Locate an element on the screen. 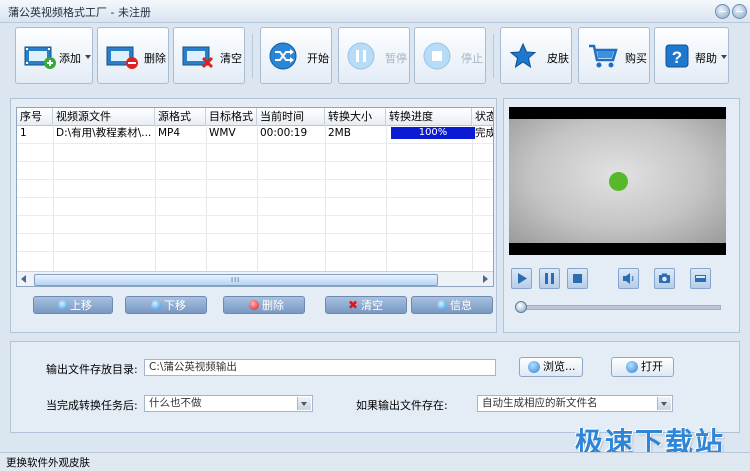  help-button: ? 帮助 is located at coordinates (691, 55).